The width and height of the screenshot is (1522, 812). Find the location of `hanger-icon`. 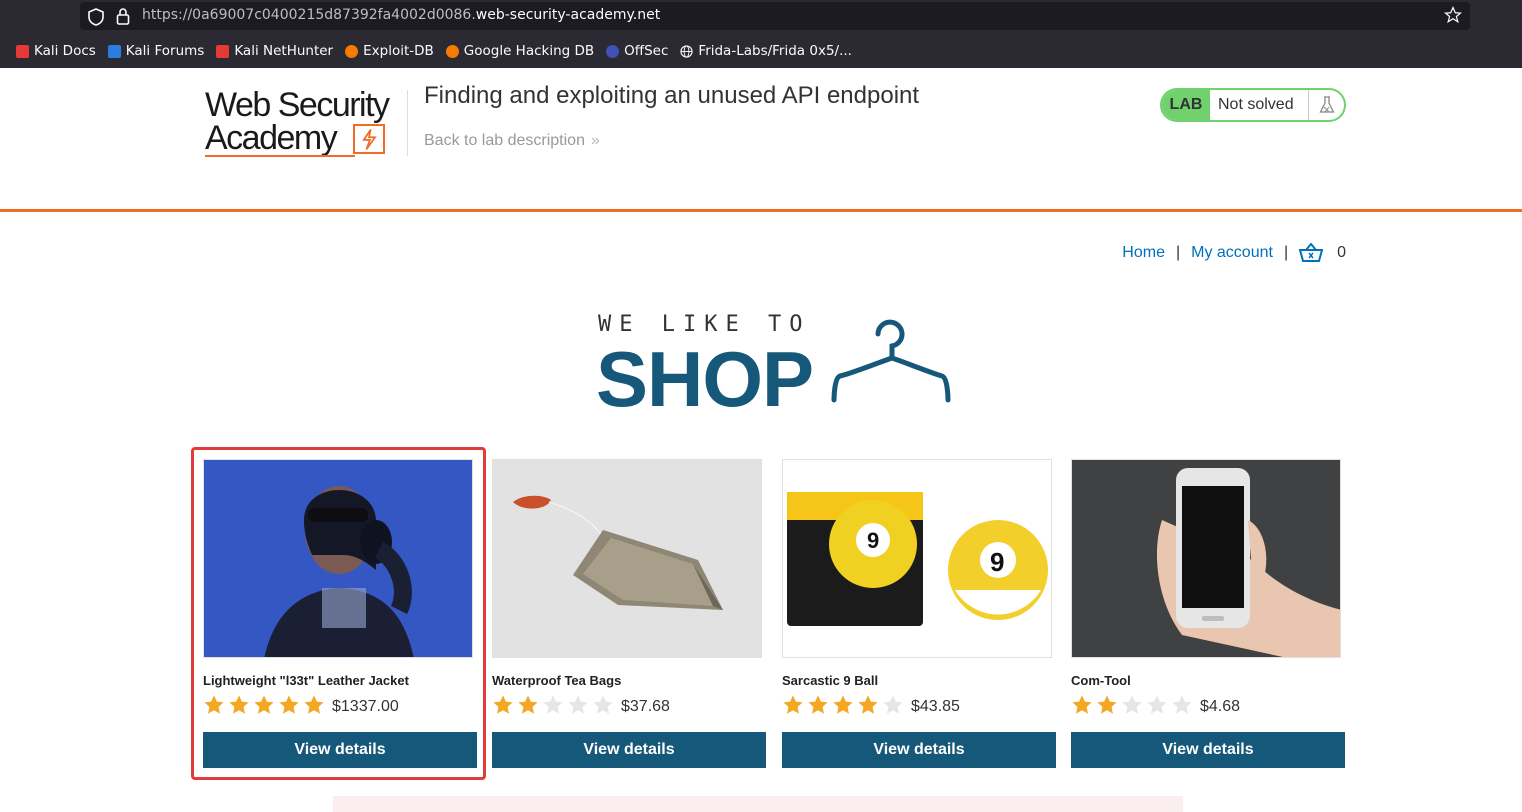

hanger-icon is located at coordinates (891, 361).